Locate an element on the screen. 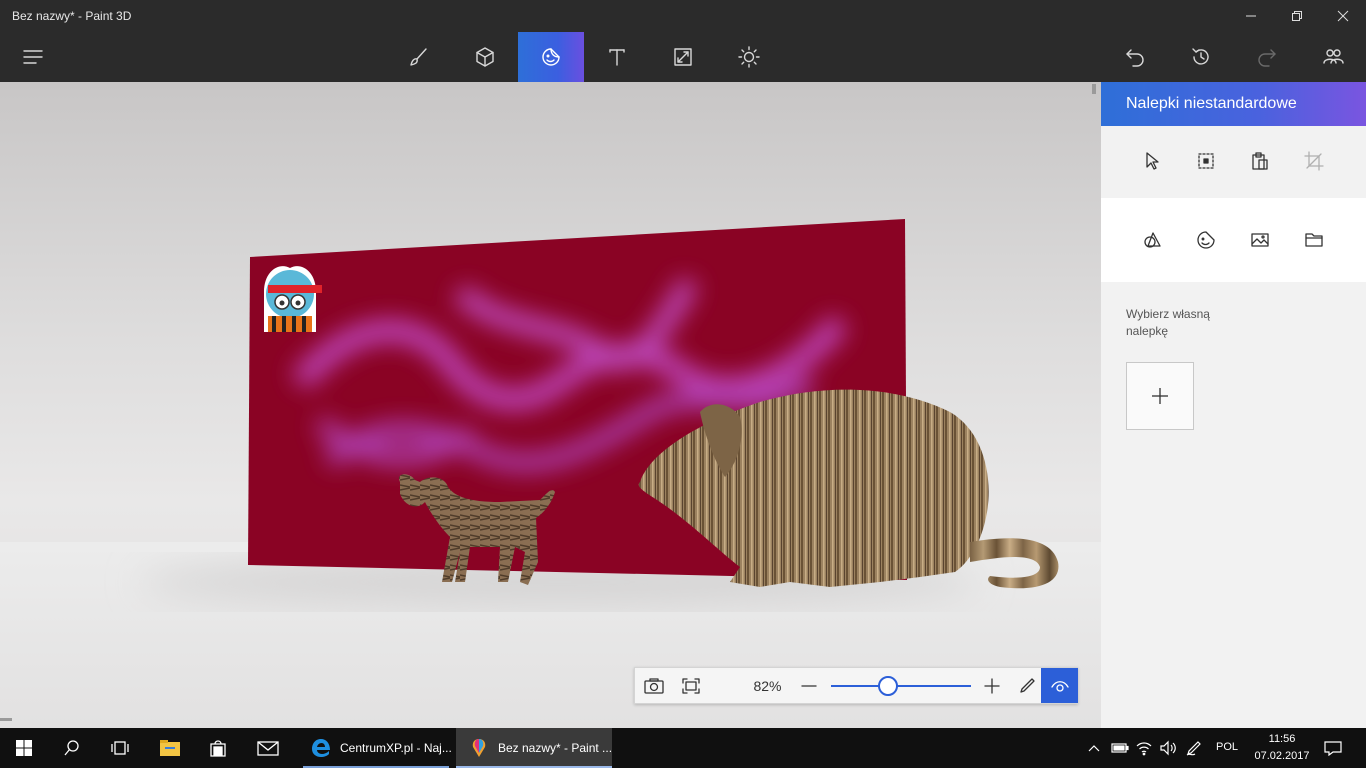 The height and width of the screenshot is (768, 1366). battery-tray-button is located at coordinates (1120, 748).